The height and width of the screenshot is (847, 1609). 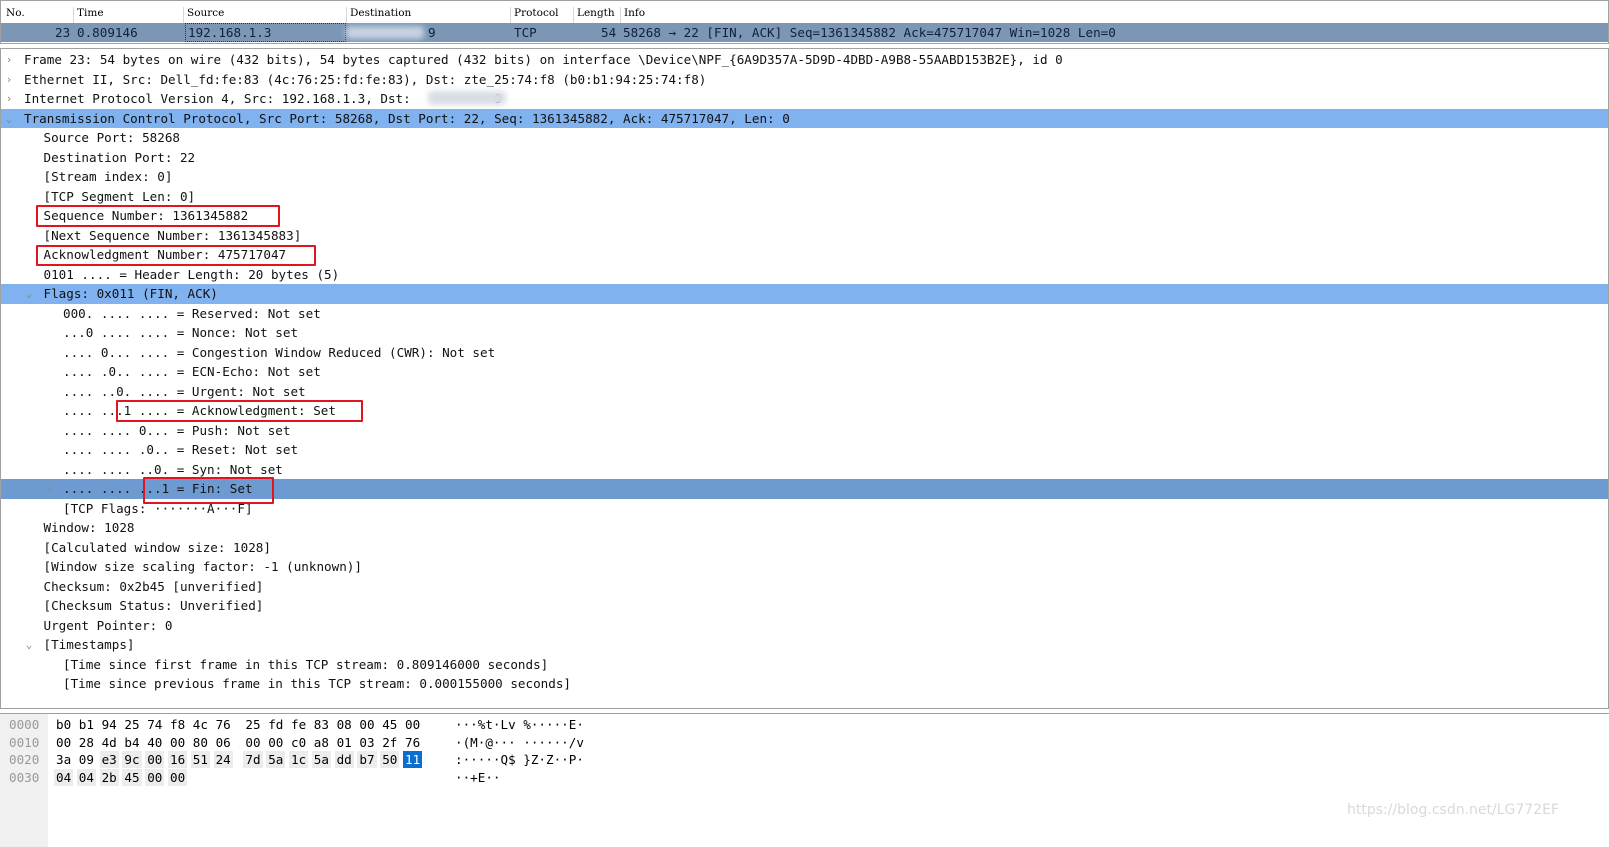 What do you see at coordinates (154, 742) in the screenshot?
I see `hex-byte: 40` at bounding box center [154, 742].